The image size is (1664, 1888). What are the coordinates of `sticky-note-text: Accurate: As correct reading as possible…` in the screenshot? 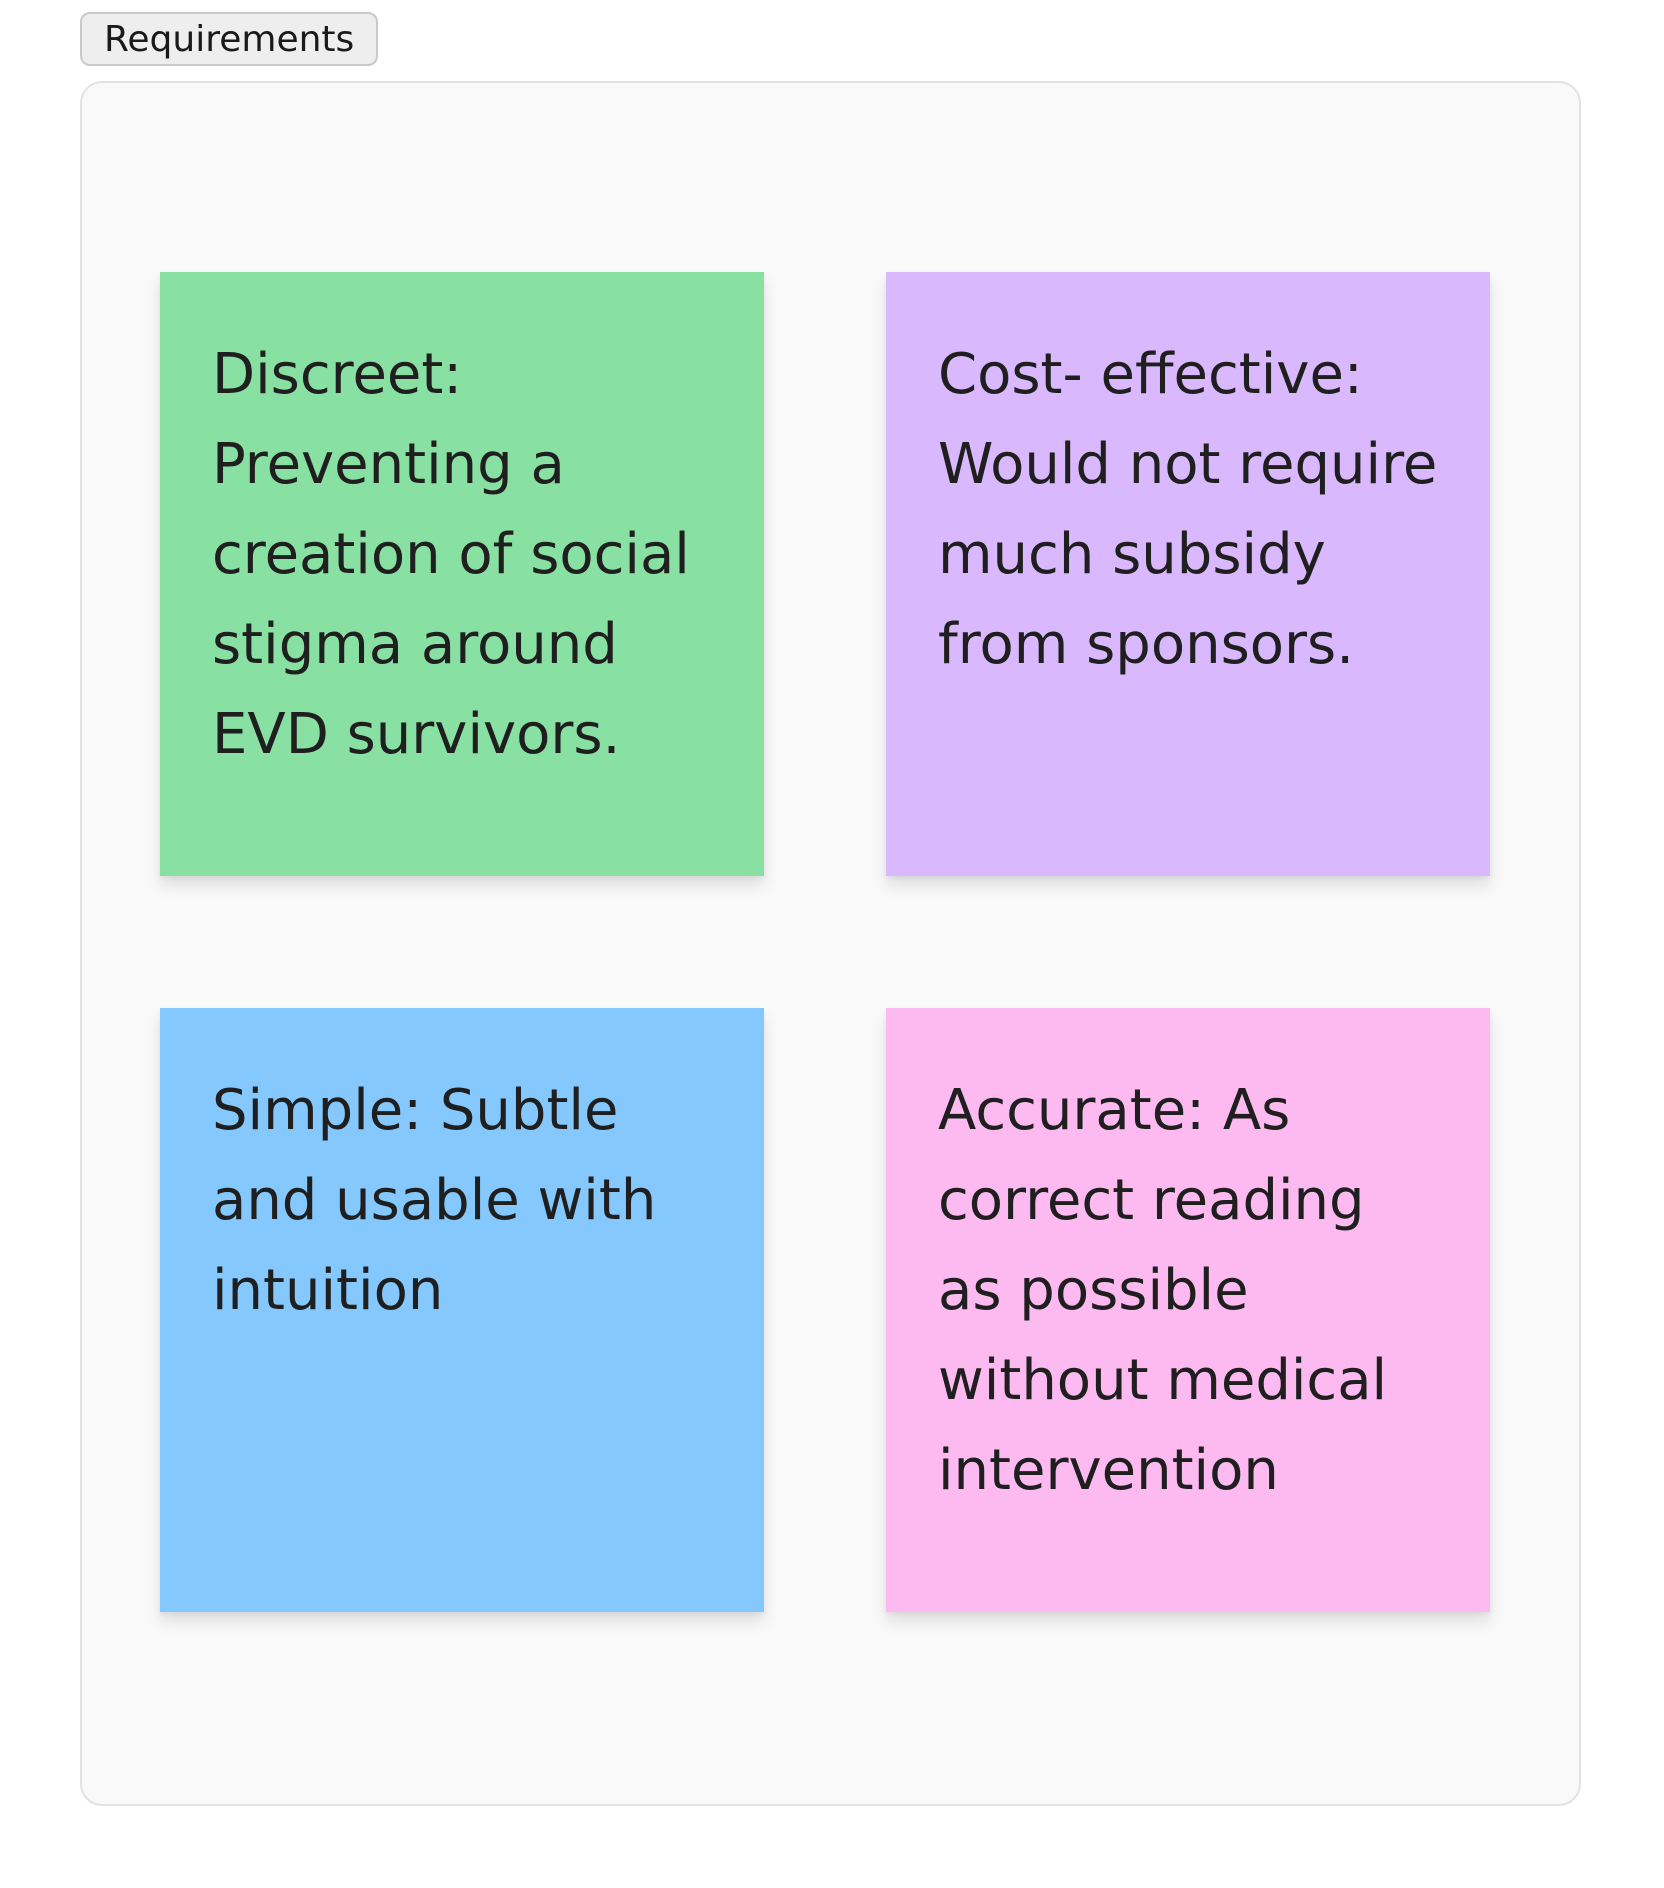 It's located at (1163, 1290).